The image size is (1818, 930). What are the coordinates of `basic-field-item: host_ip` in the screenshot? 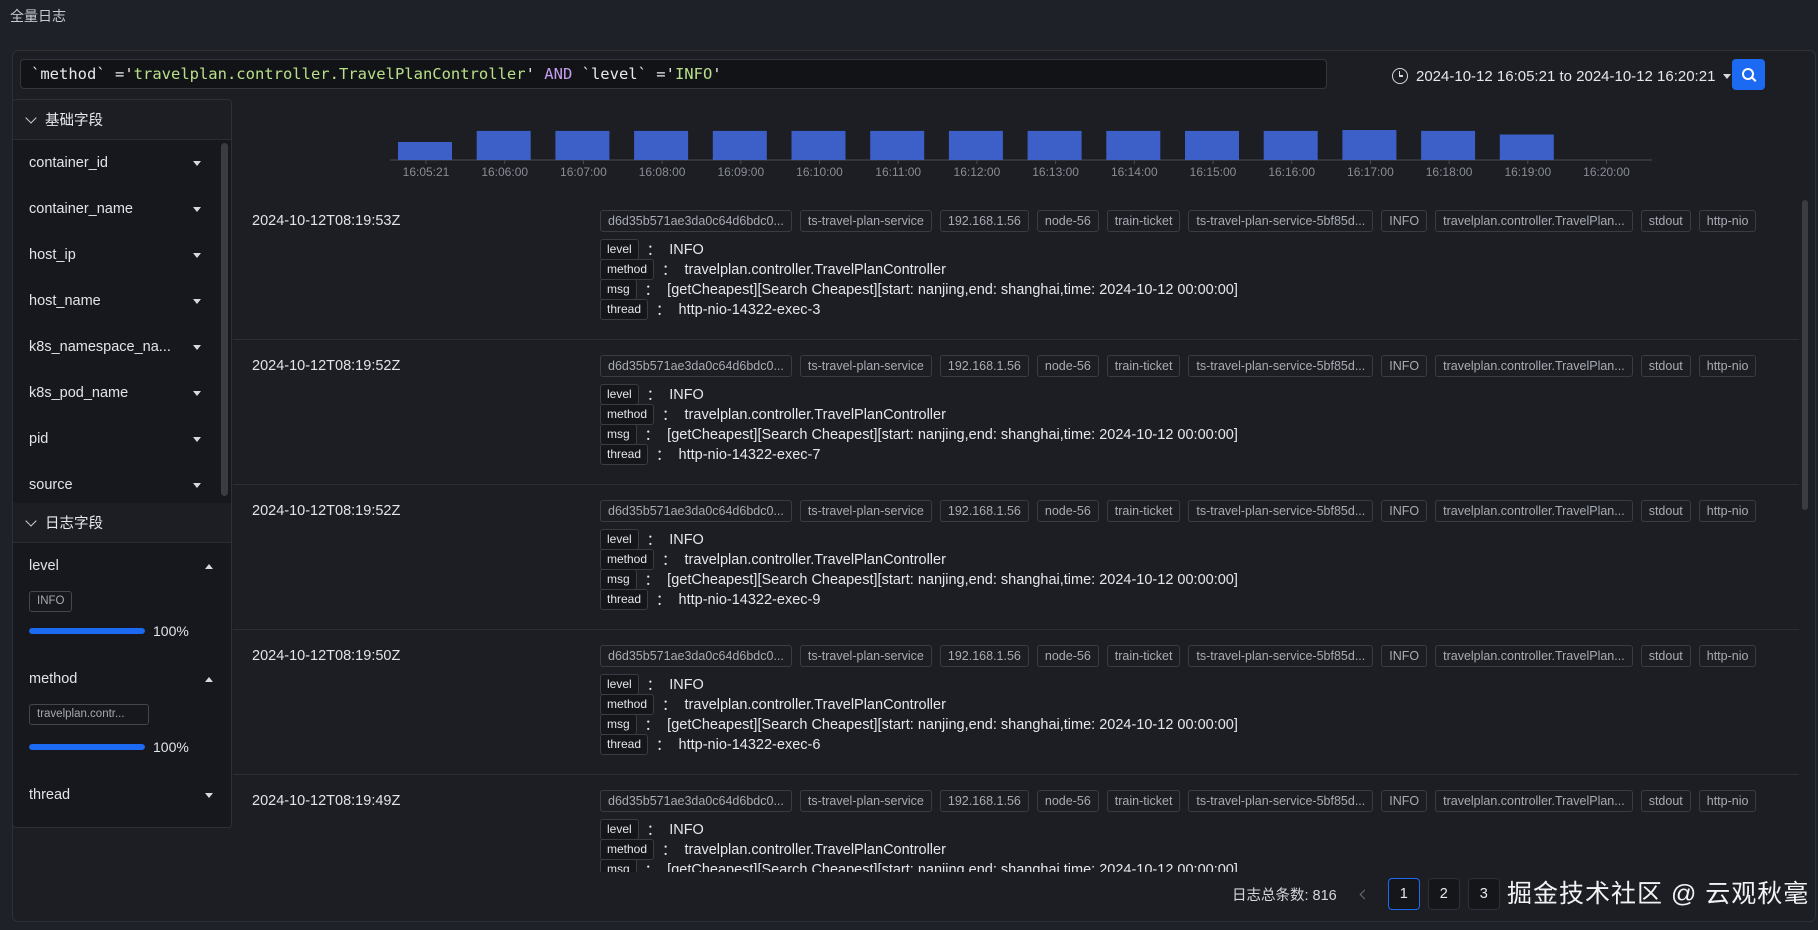 It's located at (122, 255).